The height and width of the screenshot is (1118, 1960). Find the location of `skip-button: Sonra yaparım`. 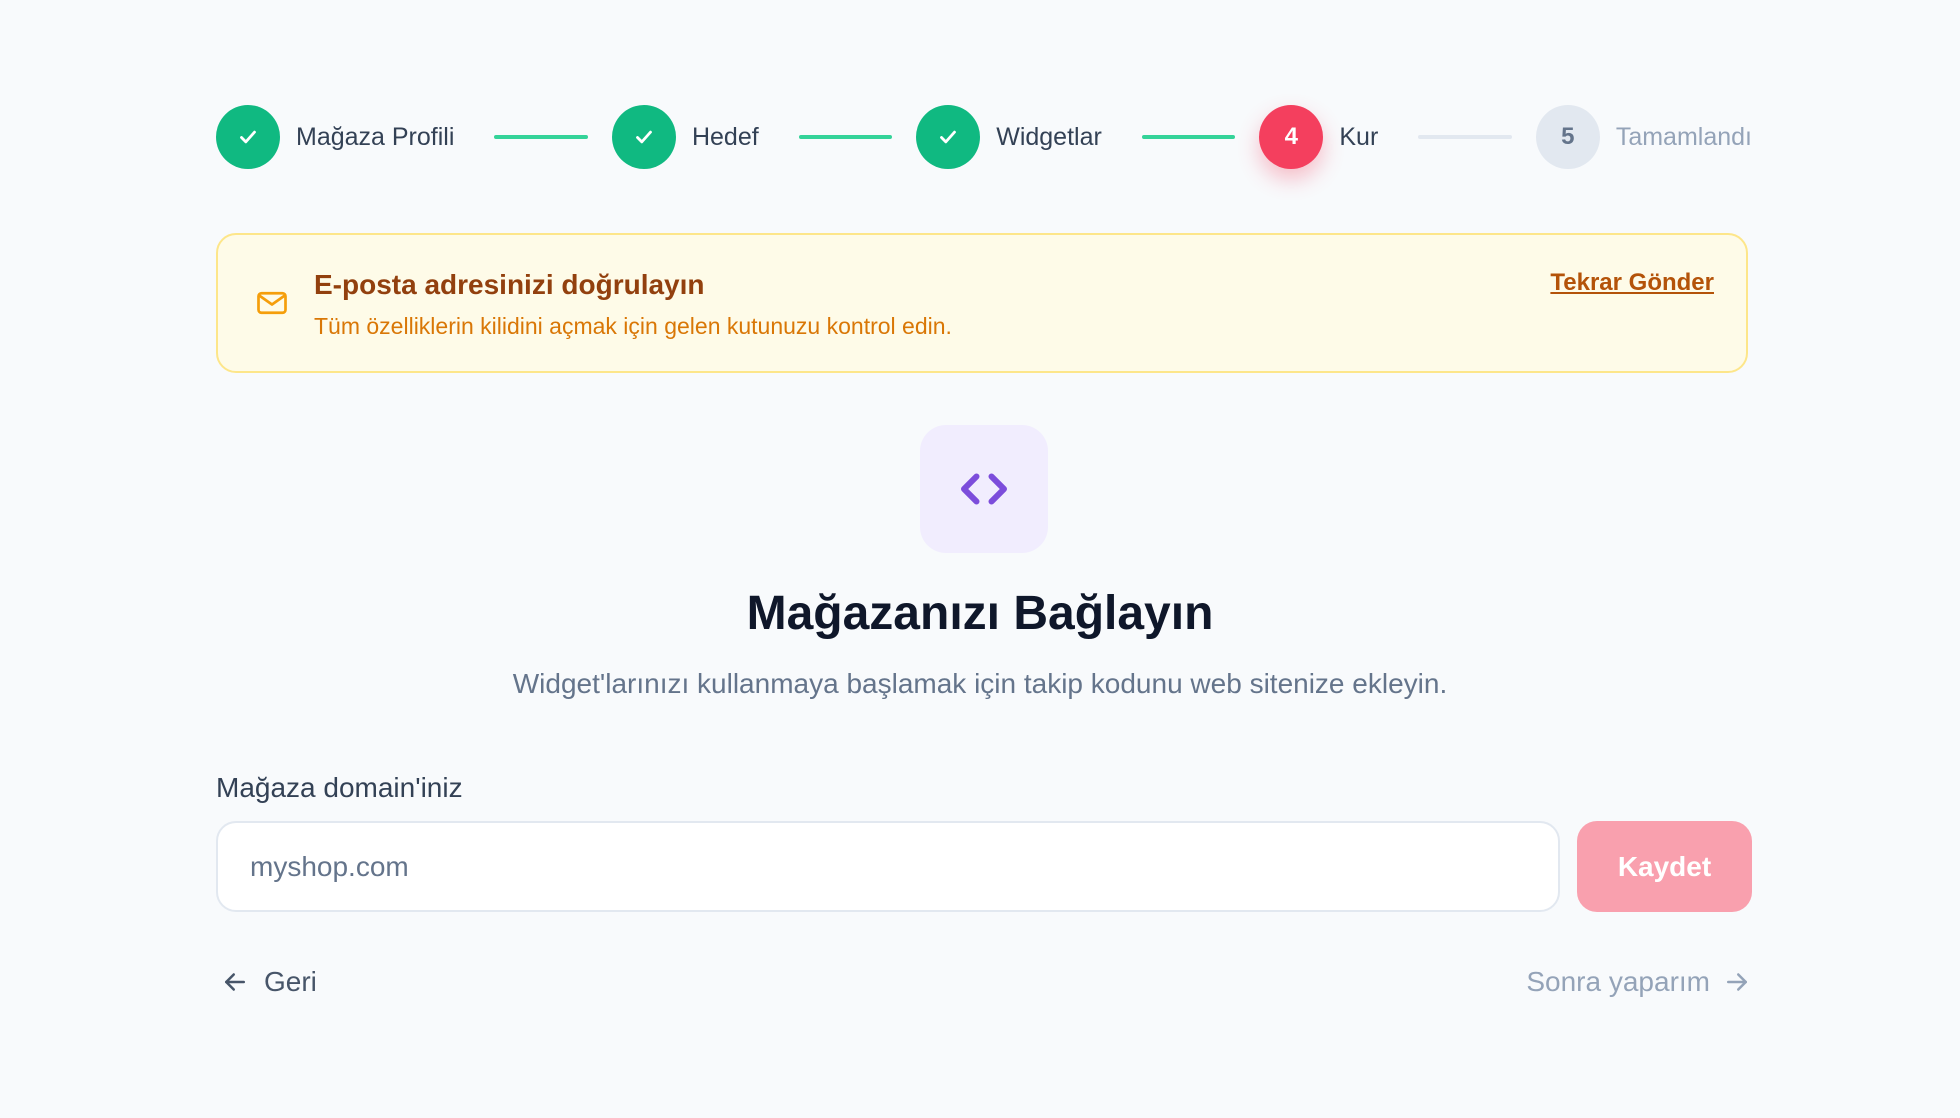

skip-button: Sonra yaparım is located at coordinates (1639, 982).